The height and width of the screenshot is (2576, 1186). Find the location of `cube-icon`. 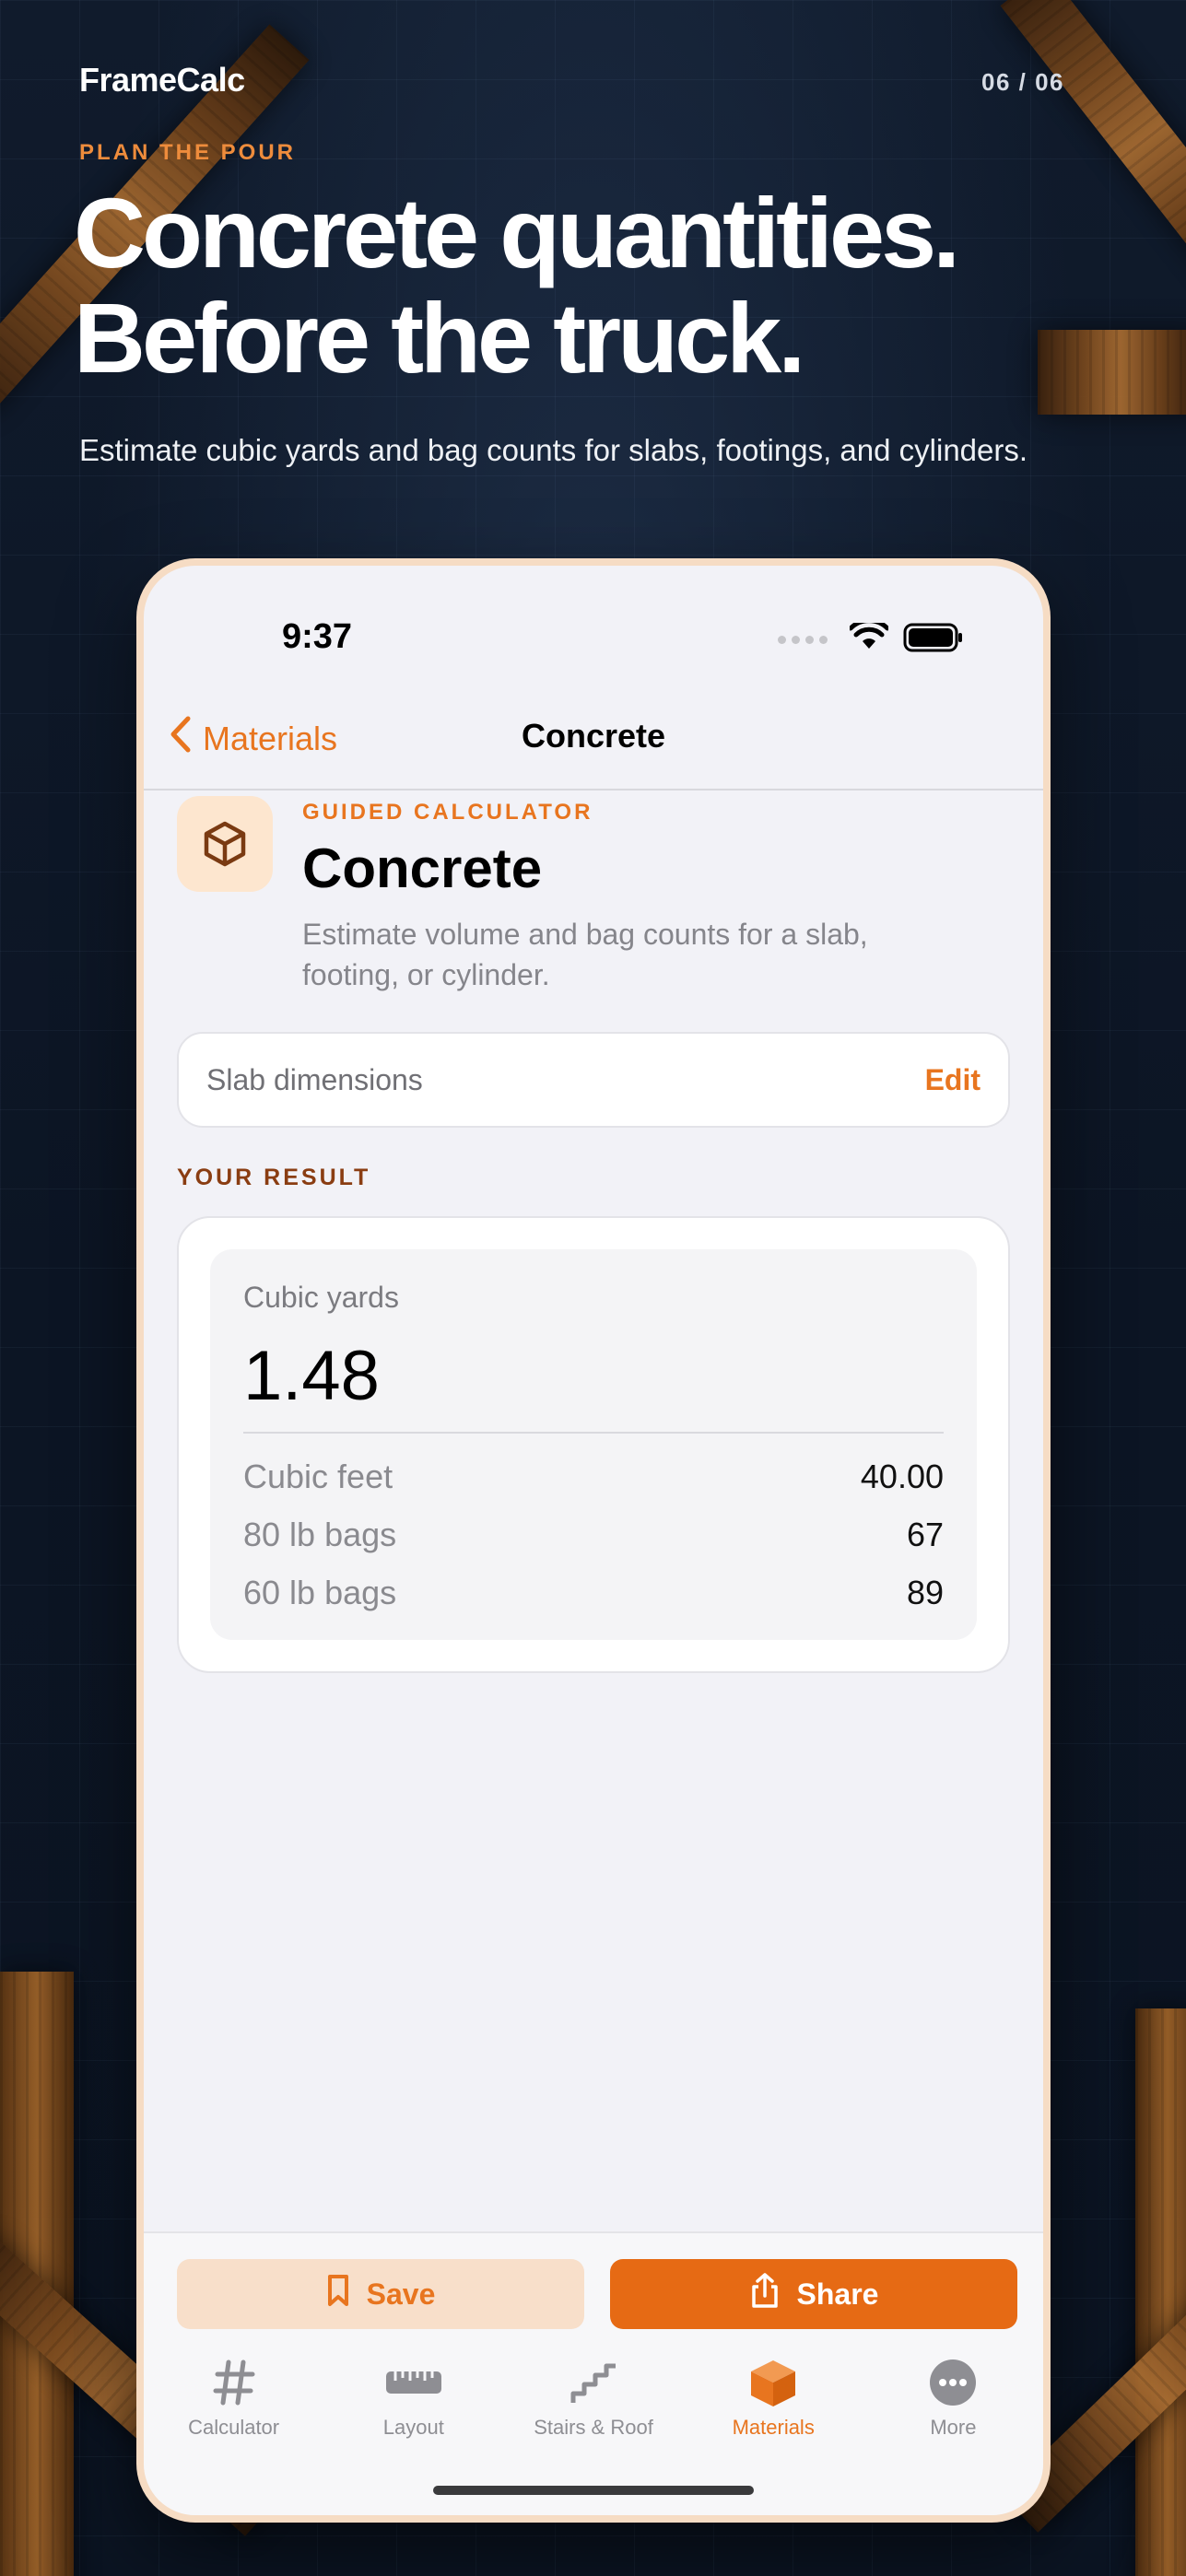

cube-icon is located at coordinates (225, 844).